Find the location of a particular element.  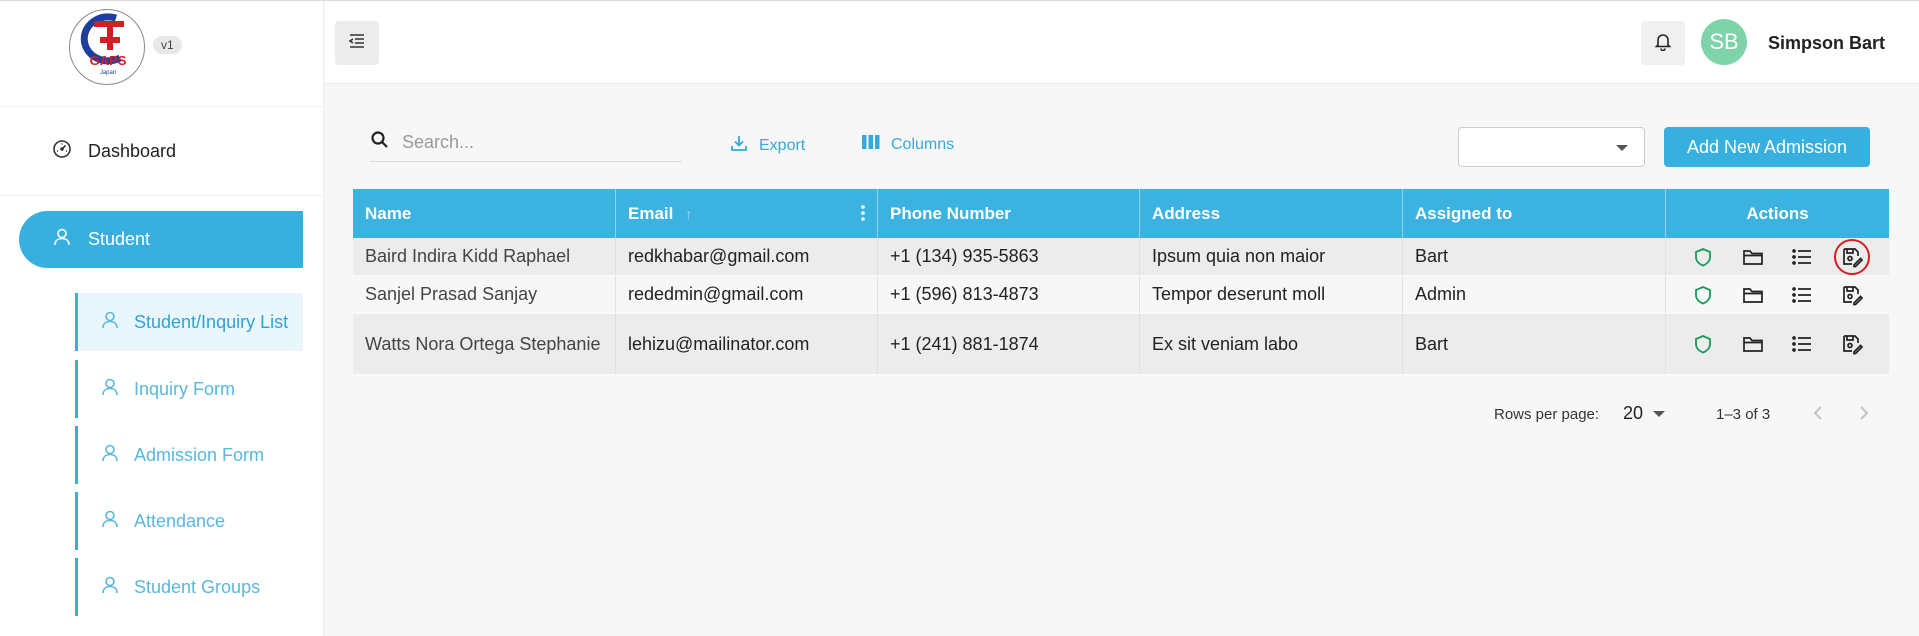

export-label: Export is located at coordinates (782, 145).